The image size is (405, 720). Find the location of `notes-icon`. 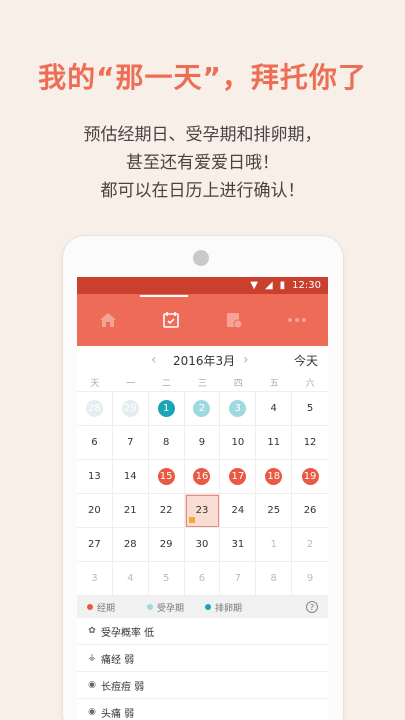

notes-icon is located at coordinates (234, 321).